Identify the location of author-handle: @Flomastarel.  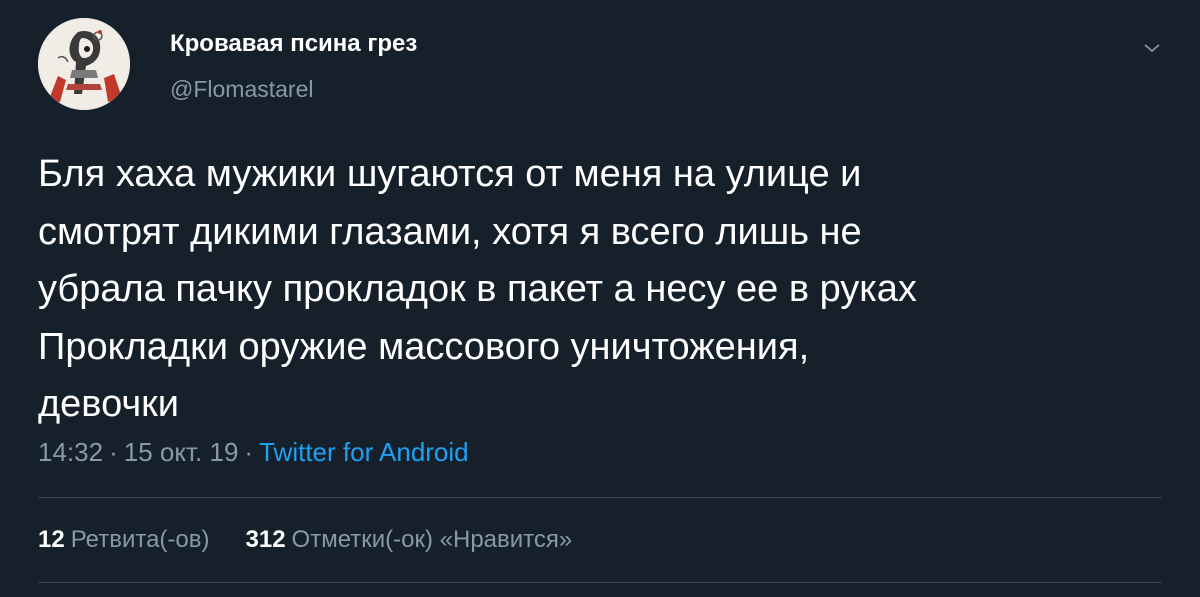
(242, 89).